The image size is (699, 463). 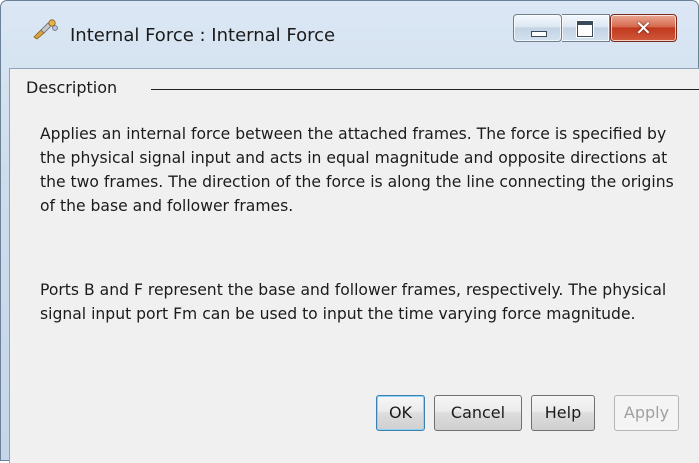 I want to click on apply-button: Apply, so click(x=646, y=413).